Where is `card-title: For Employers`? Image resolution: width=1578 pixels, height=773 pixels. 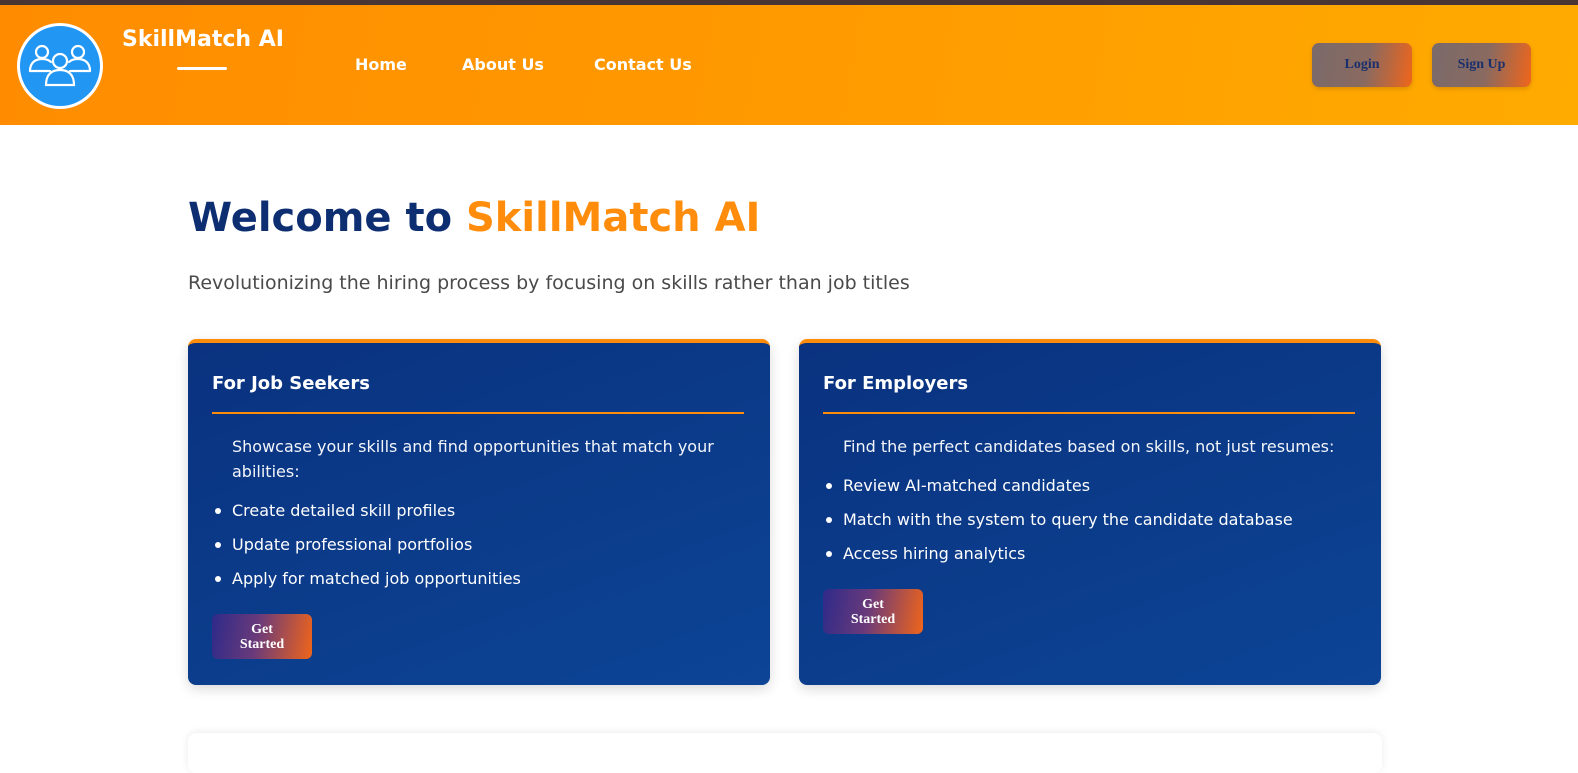
card-title: For Employers is located at coordinates (896, 383).